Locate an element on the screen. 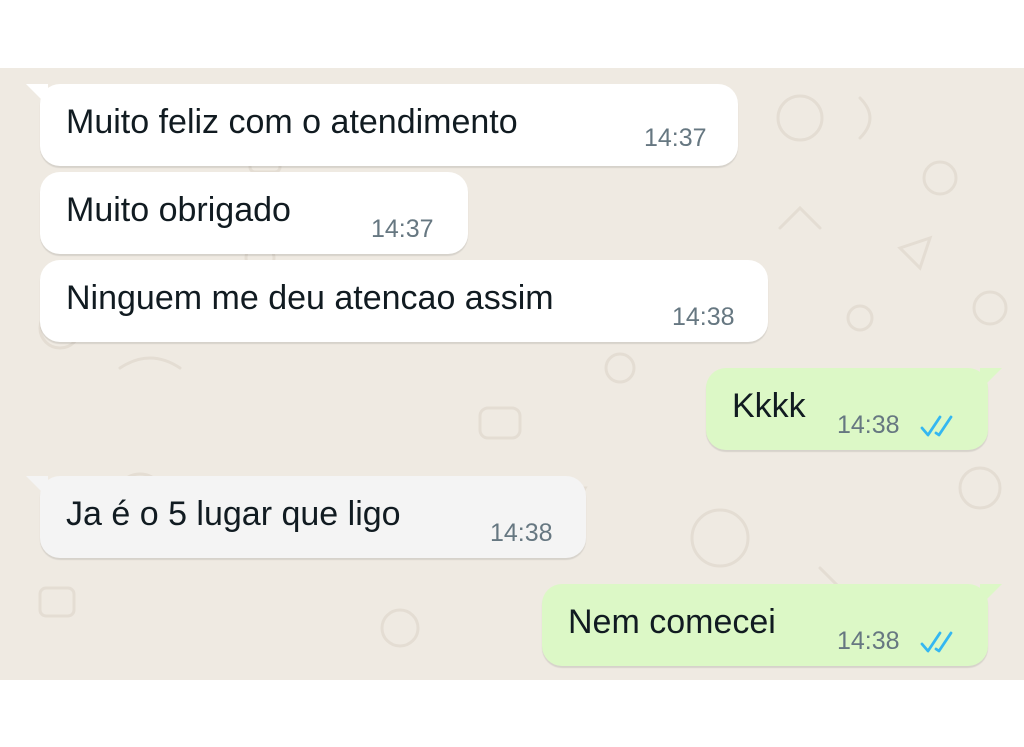  message-text: Nem comecei is located at coordinates (672, 622).